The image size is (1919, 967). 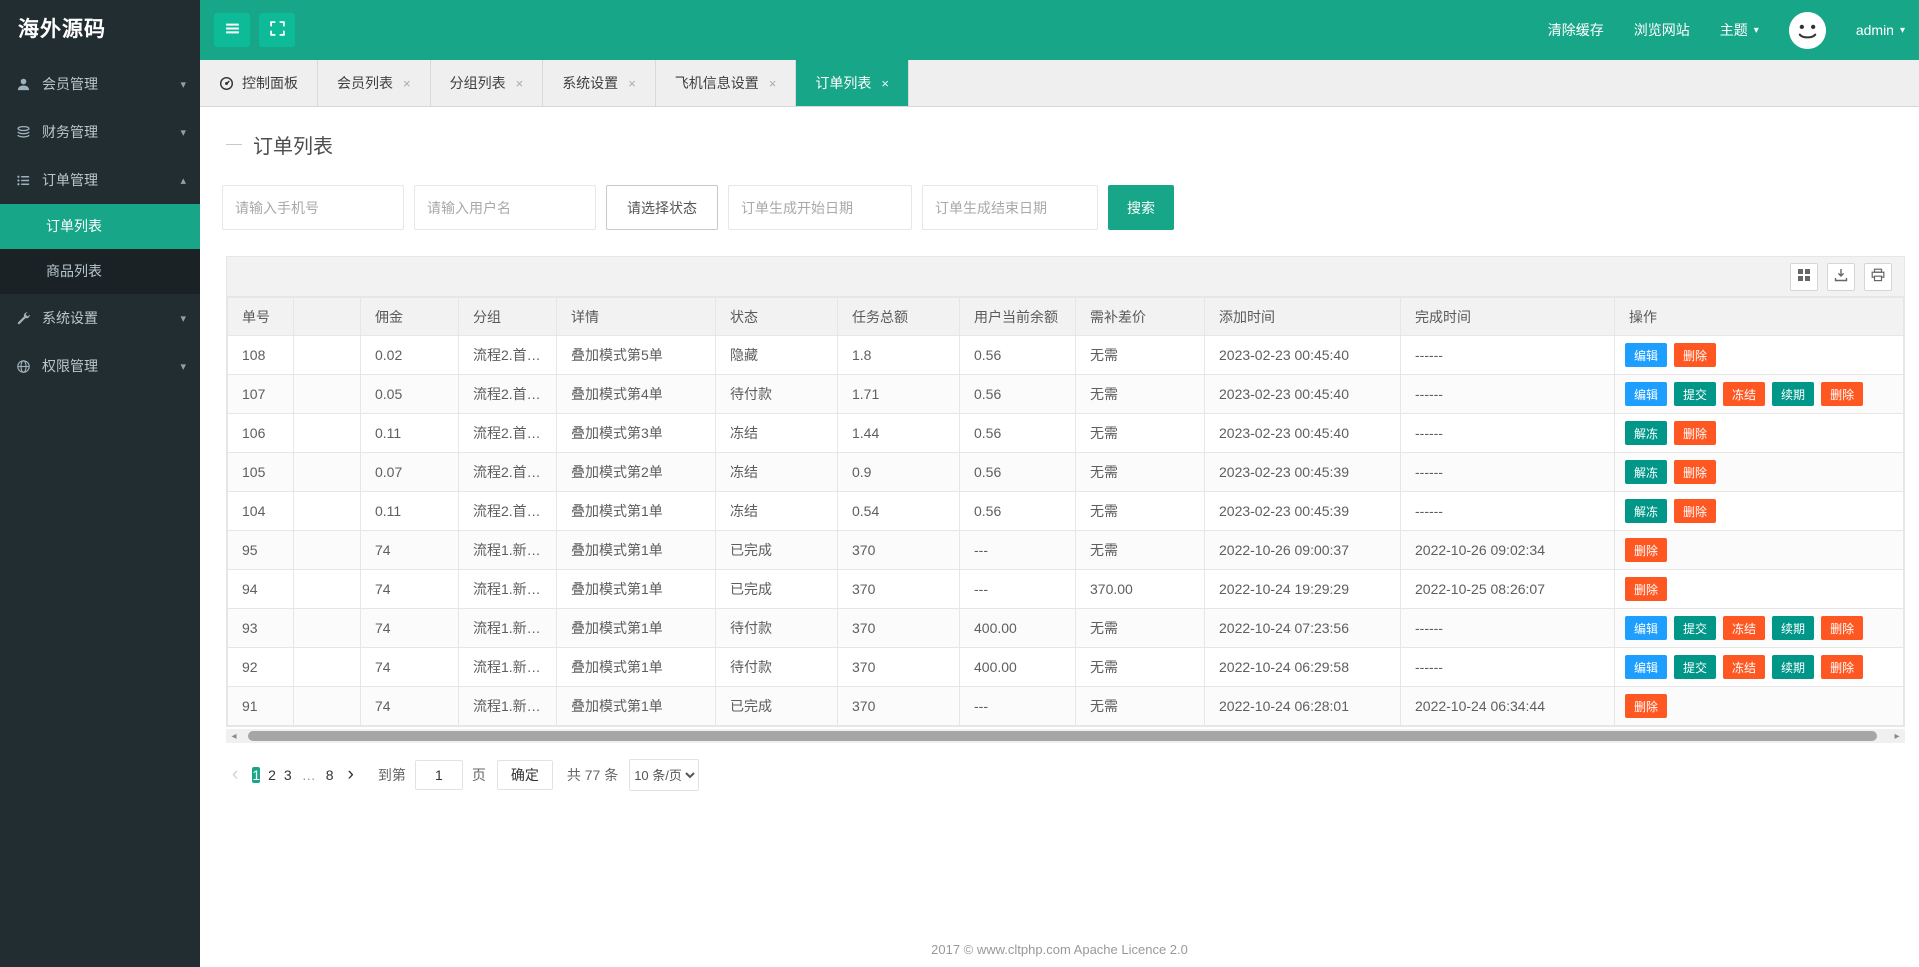 I want to click on tab-4: 飞机信息设置 ×, so click(x=726, y=83).